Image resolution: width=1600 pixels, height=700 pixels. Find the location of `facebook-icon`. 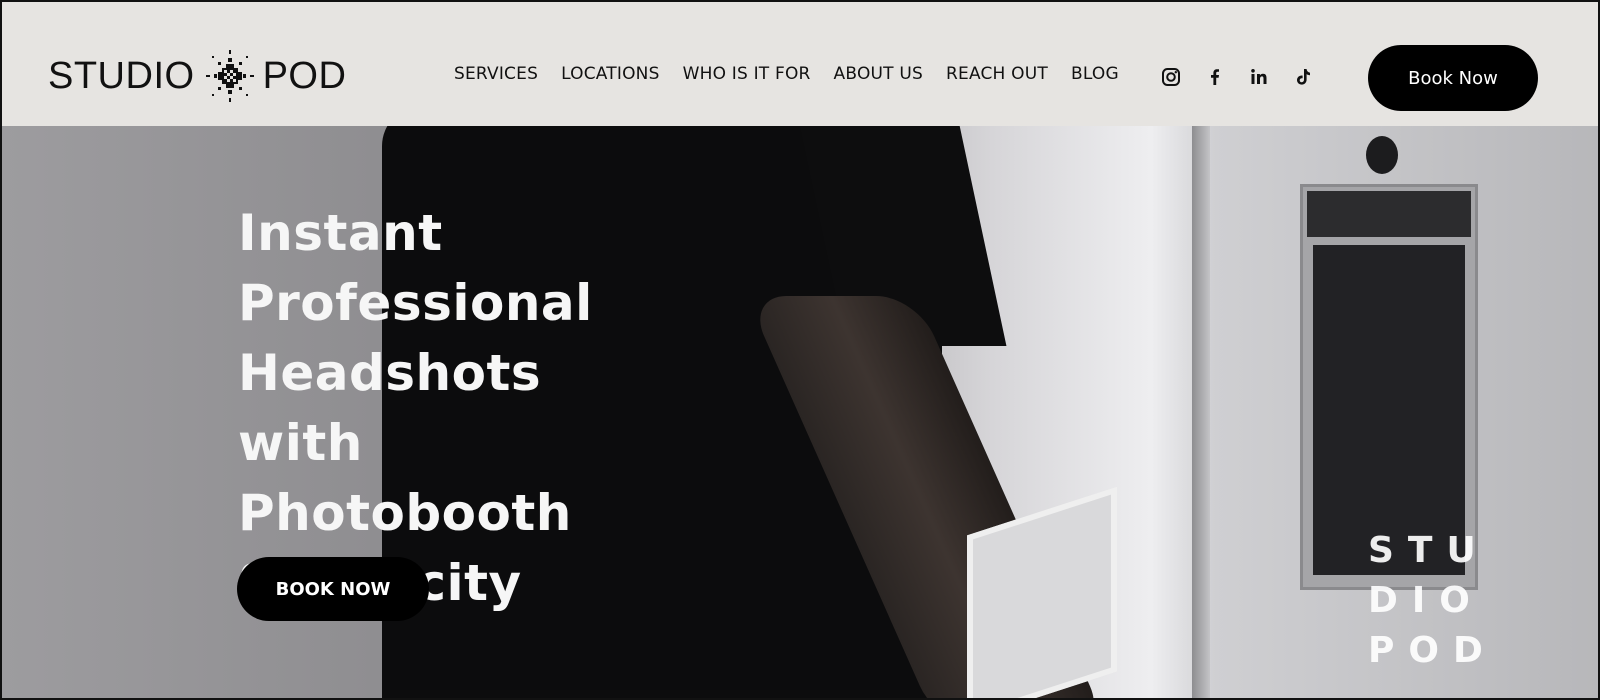

facebook-icon is located at coordinates (1215, 77).